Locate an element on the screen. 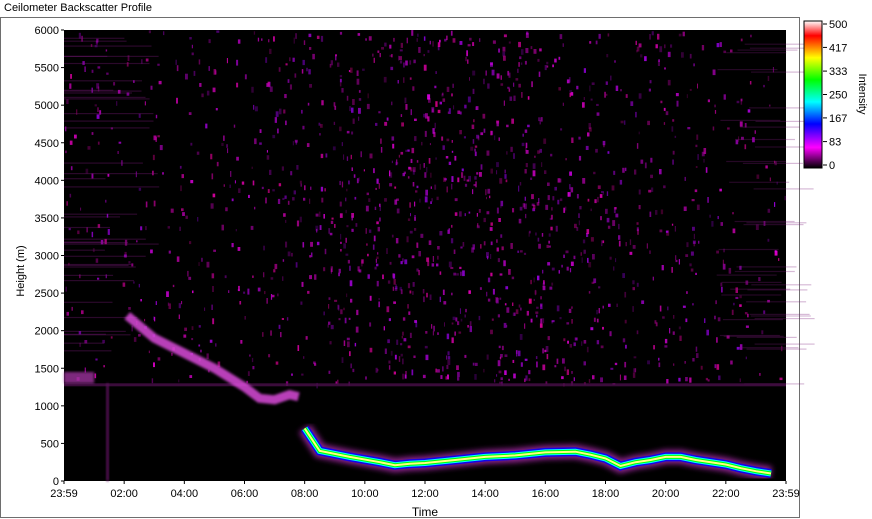  x-tick-label: 02:00 is located at coordinates (124, 494).